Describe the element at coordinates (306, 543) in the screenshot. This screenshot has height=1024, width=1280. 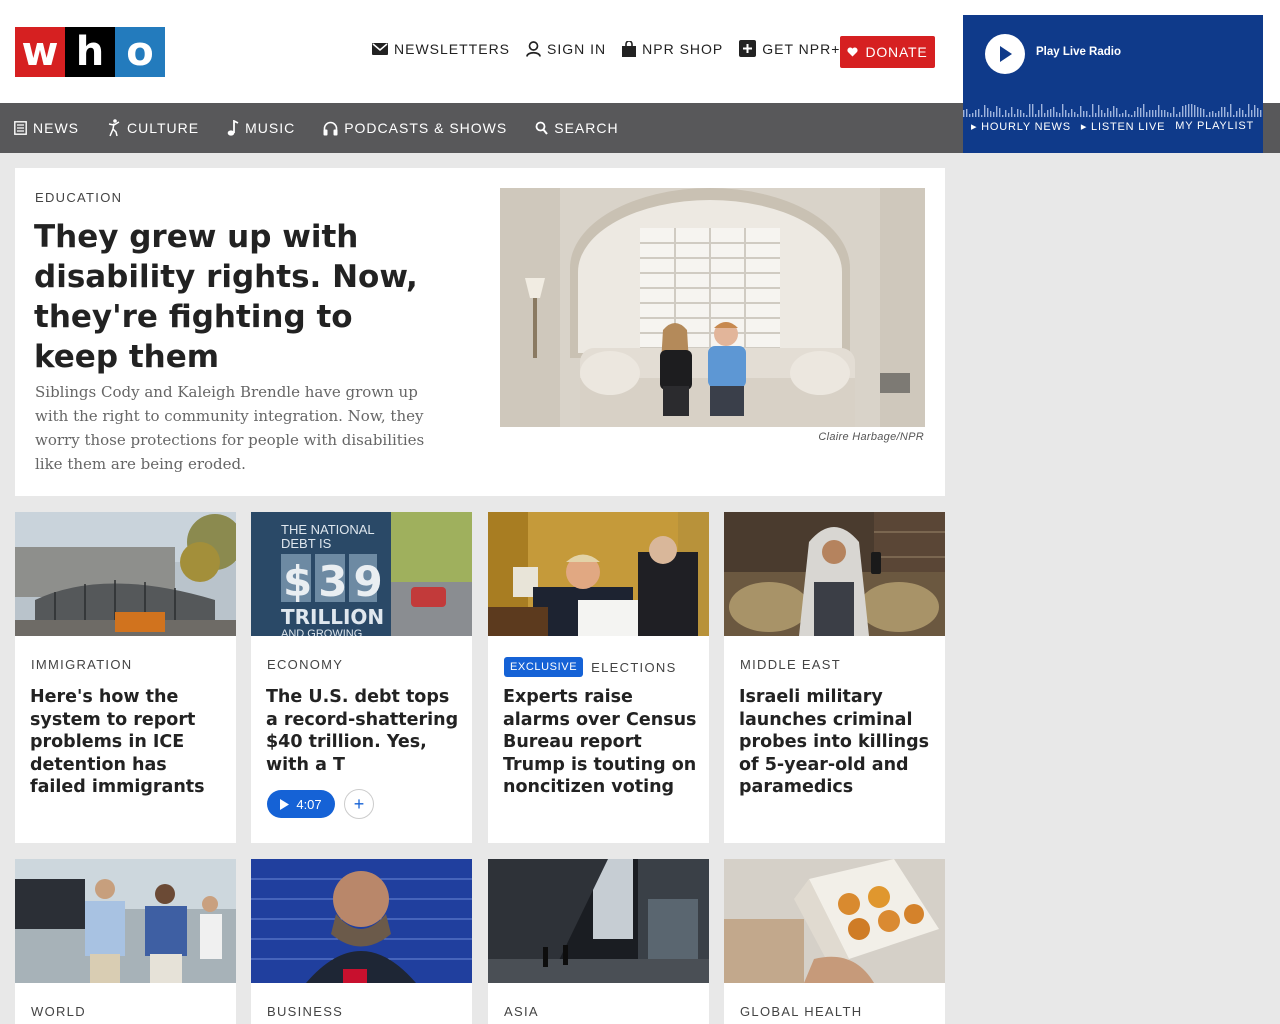
I see `debt-clock-line-2: DEBT IS` at that location.